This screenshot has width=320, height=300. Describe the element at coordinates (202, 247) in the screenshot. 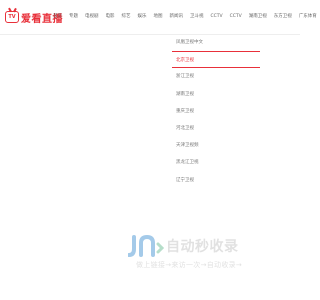

I see `watermark-title: 自动秒收录` at that location.